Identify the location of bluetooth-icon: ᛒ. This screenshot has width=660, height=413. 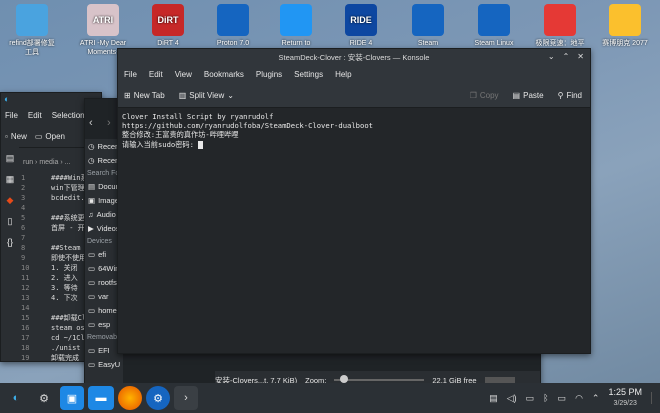
(545, 398).